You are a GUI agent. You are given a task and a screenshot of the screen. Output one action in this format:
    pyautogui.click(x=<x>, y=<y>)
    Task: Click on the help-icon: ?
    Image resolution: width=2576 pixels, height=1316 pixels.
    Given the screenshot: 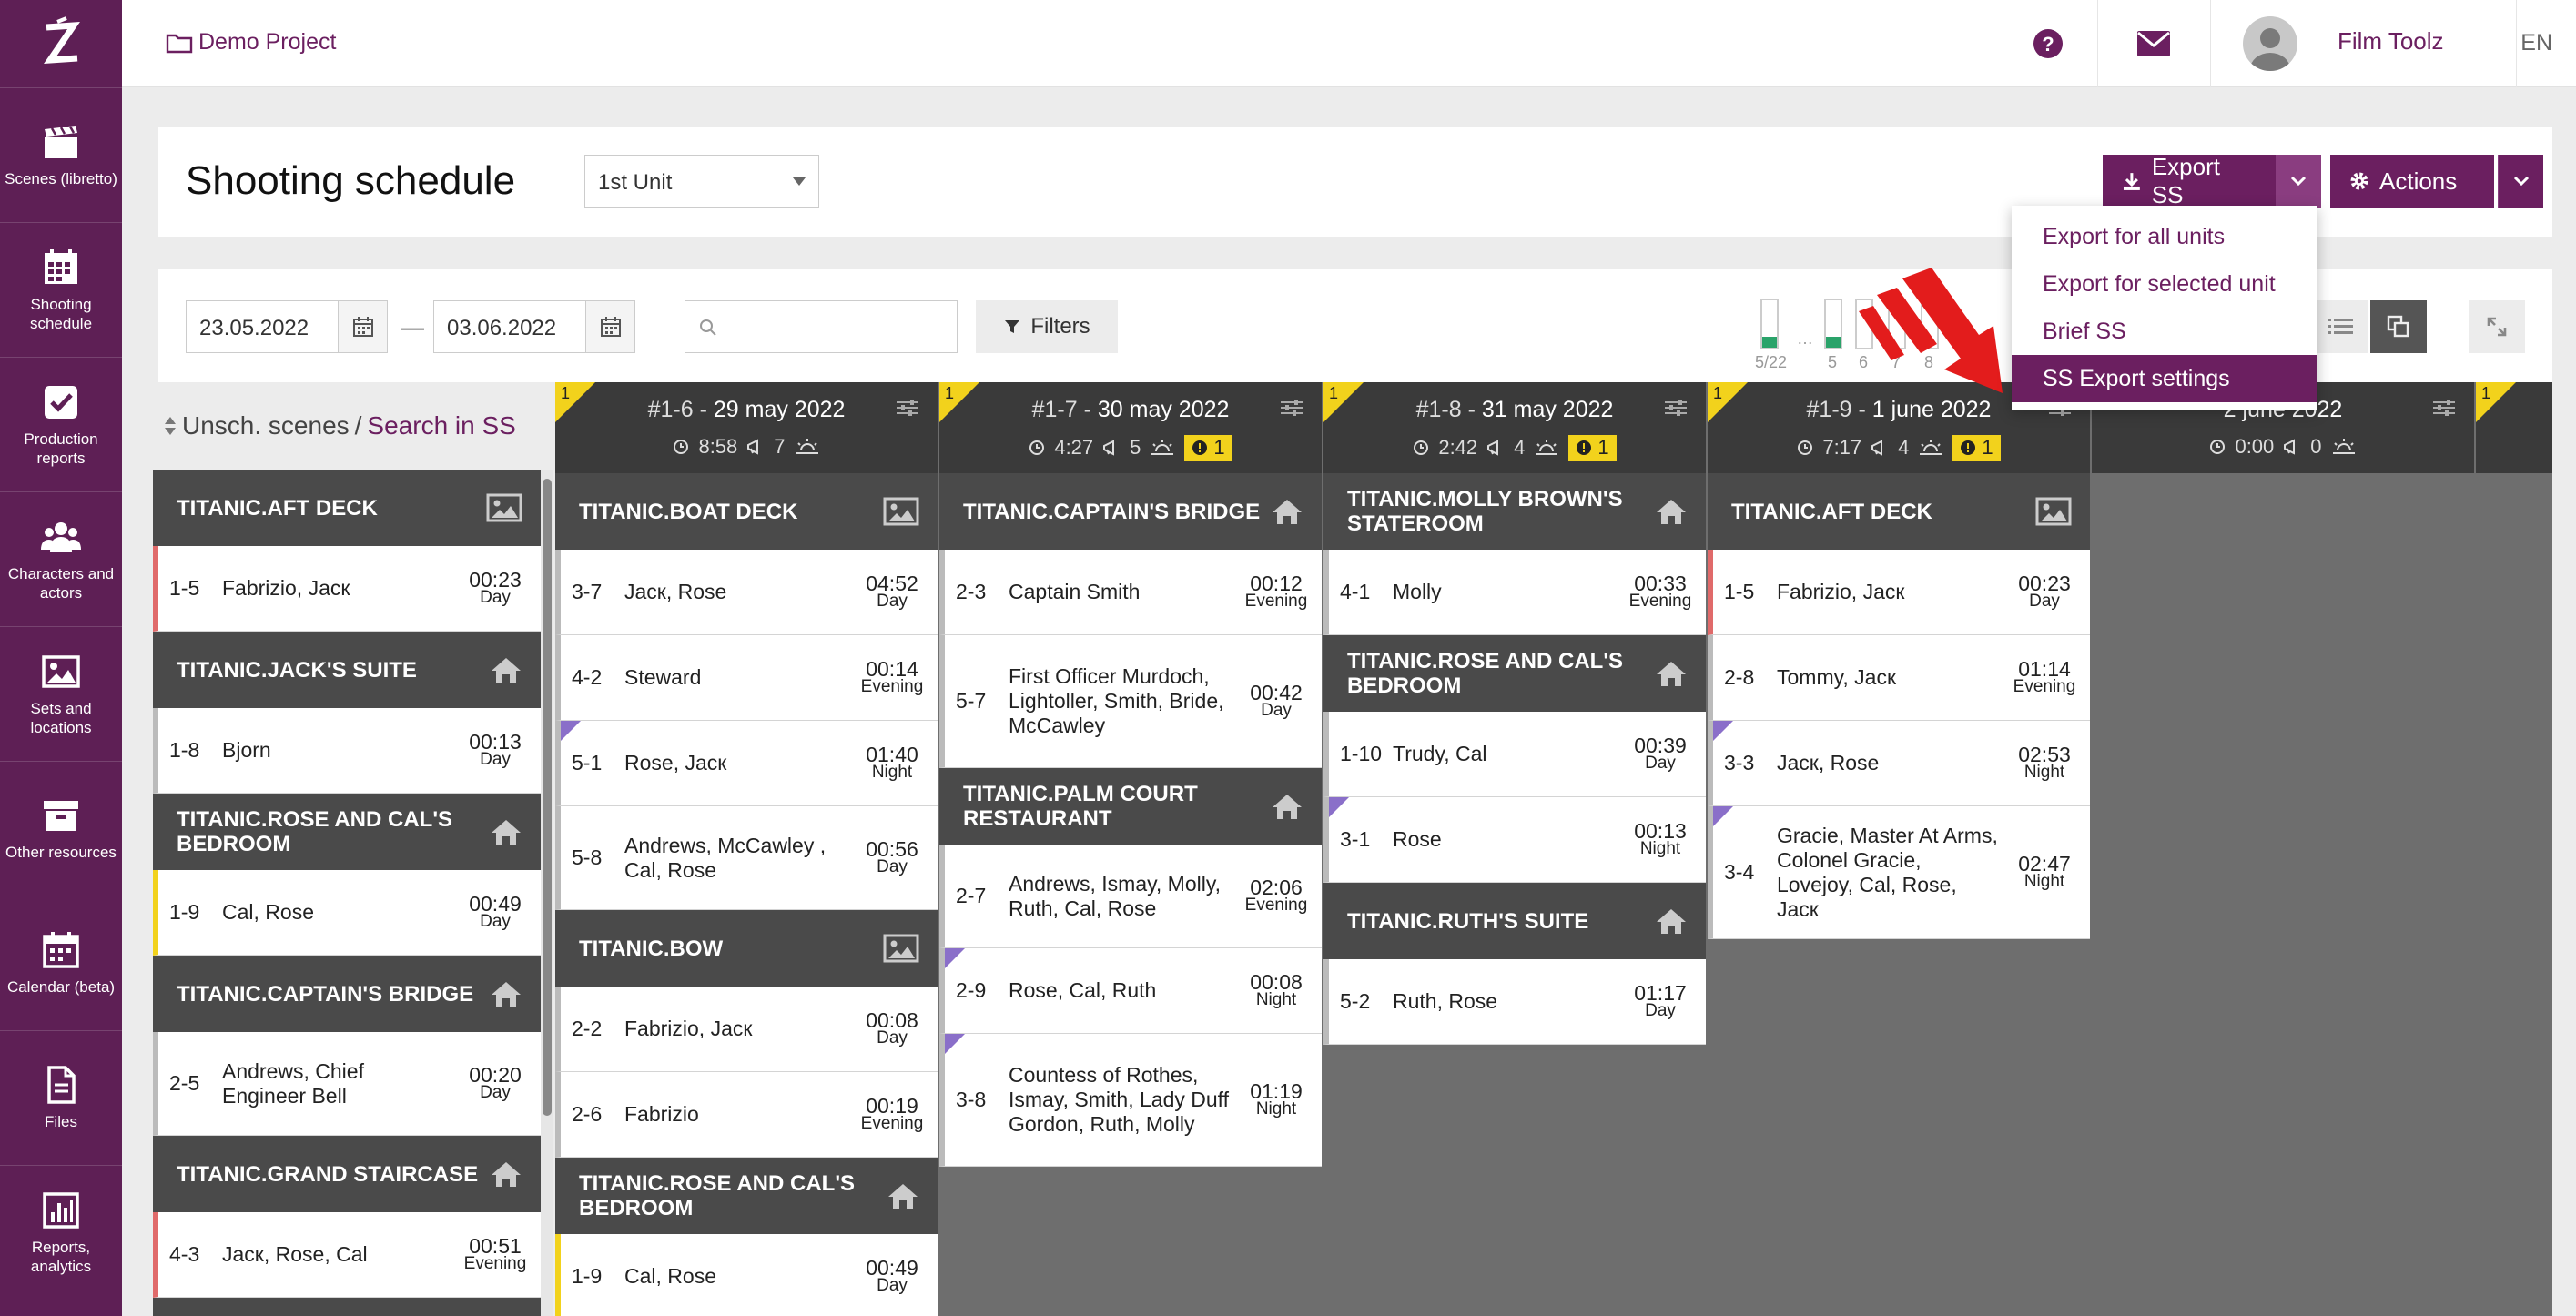 What is the action you would take?
    pyautogui.click(x=2048, y=44)
    